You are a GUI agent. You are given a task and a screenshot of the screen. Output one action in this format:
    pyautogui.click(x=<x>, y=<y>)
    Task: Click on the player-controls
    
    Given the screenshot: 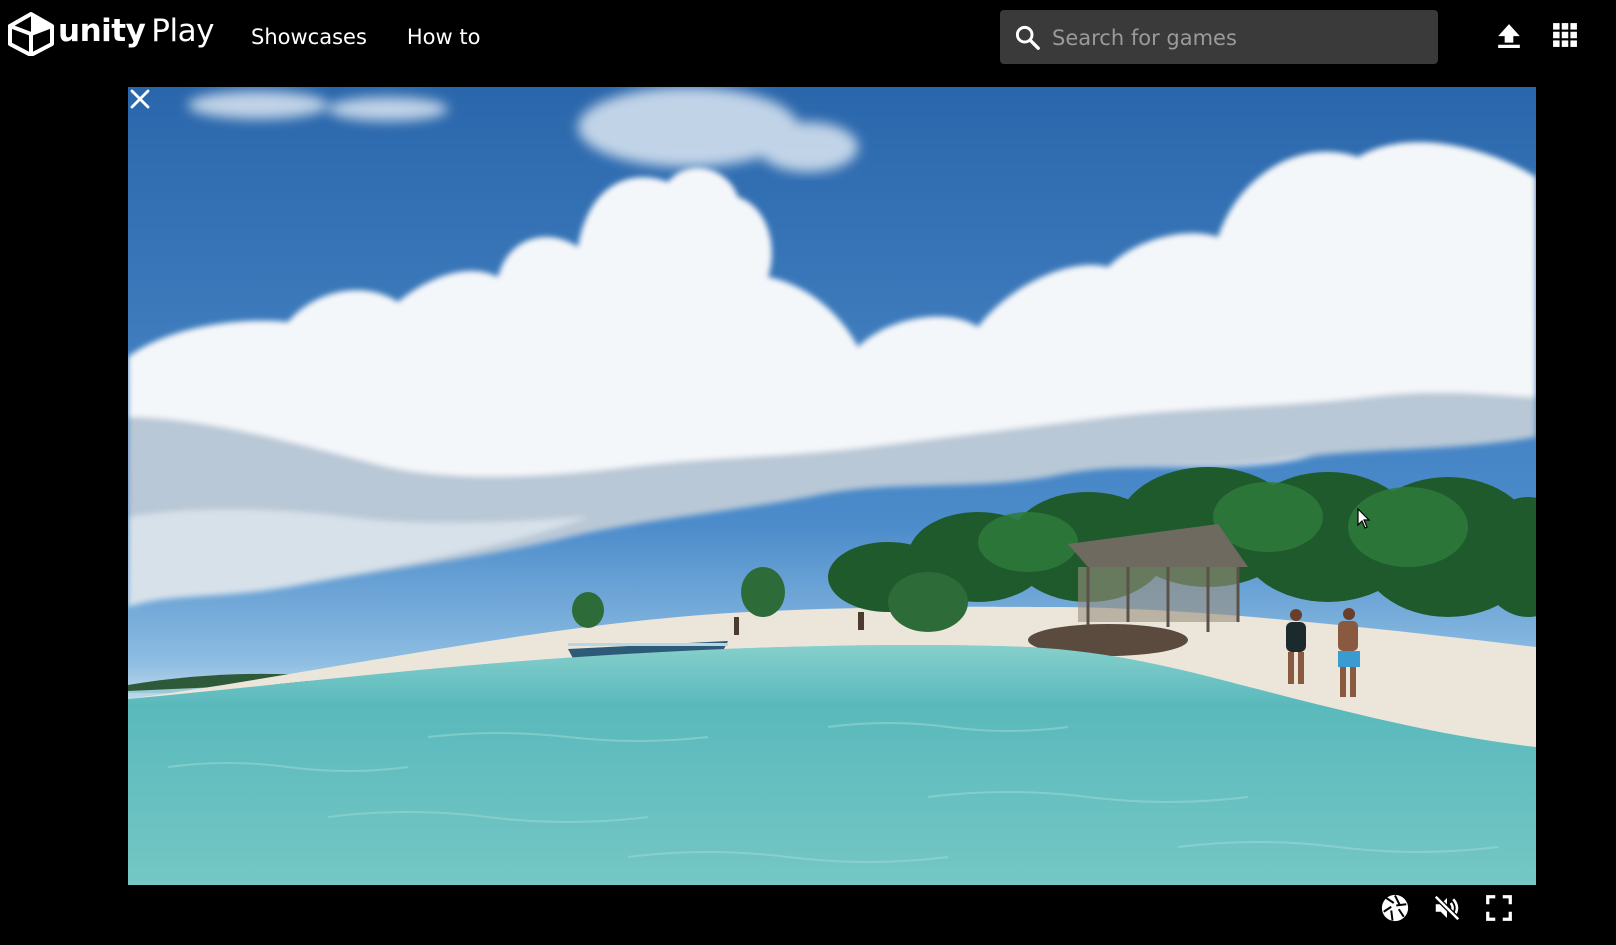 What is the action you would take?
    pyautogui.click(x=1455, y=909)
    